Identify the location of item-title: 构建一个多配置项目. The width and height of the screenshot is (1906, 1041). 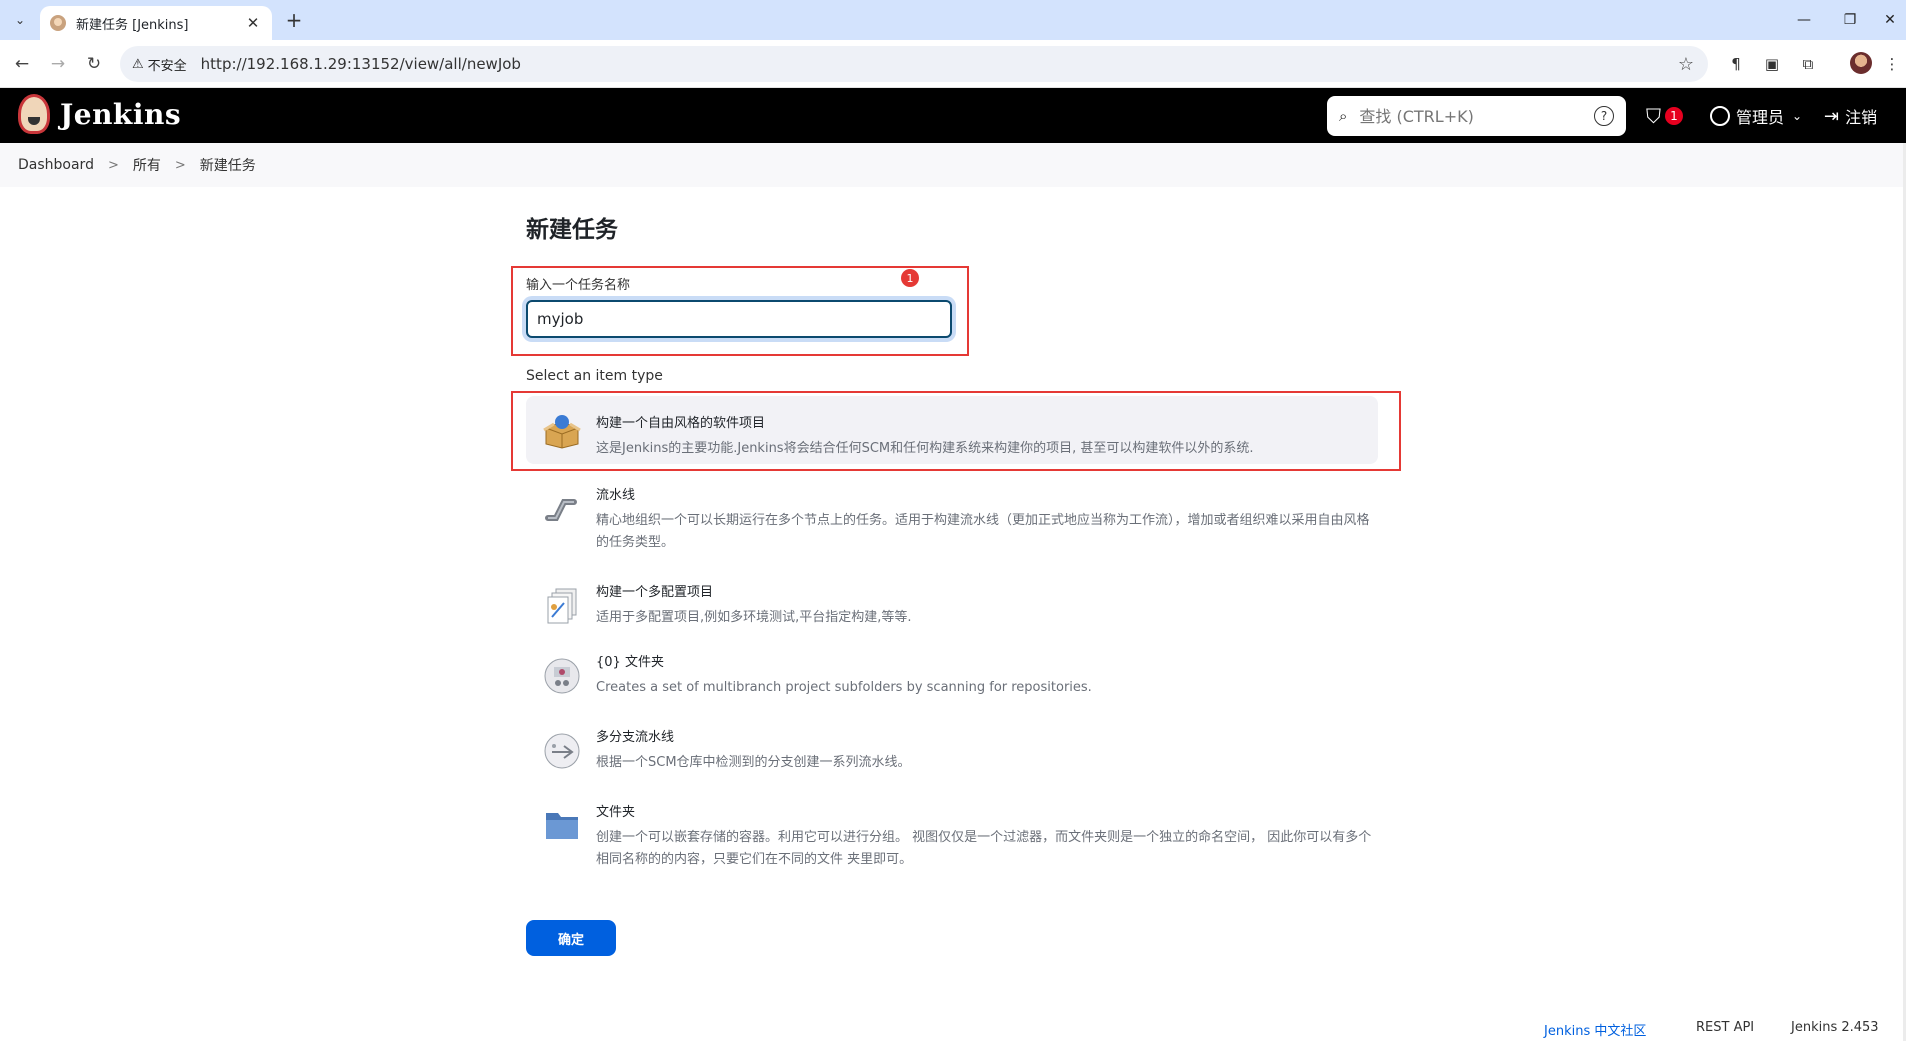
(655, 592).